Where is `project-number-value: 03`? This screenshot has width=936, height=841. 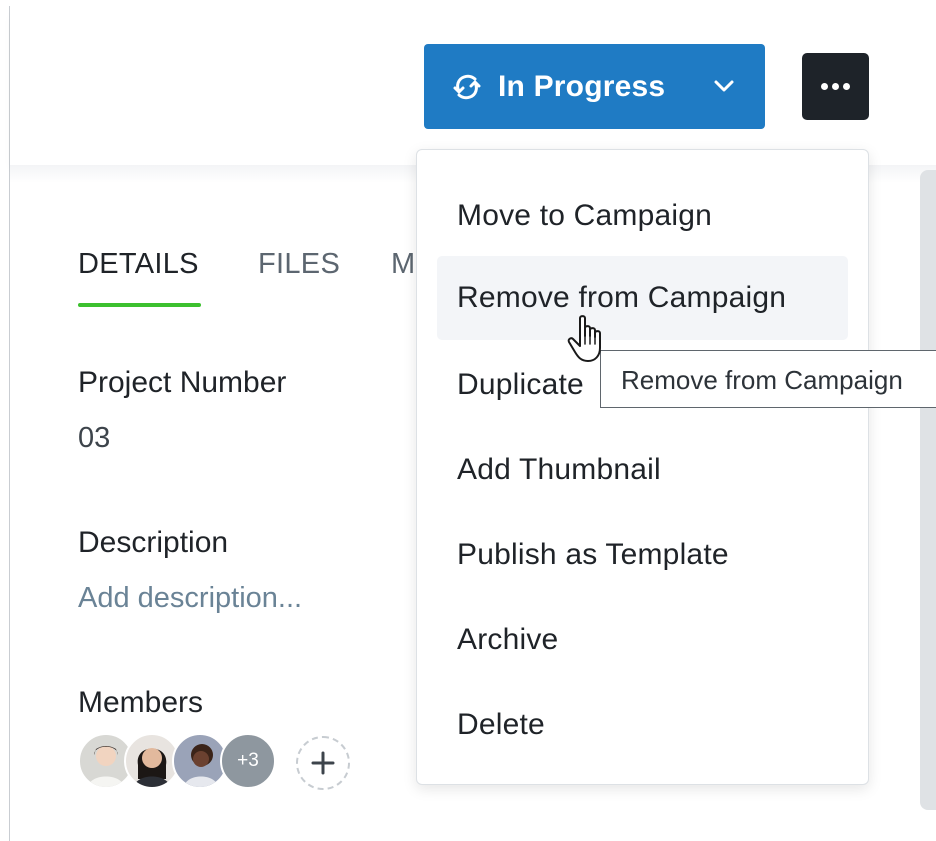
project-number-value: 03 is located at coordinates (94, 438).